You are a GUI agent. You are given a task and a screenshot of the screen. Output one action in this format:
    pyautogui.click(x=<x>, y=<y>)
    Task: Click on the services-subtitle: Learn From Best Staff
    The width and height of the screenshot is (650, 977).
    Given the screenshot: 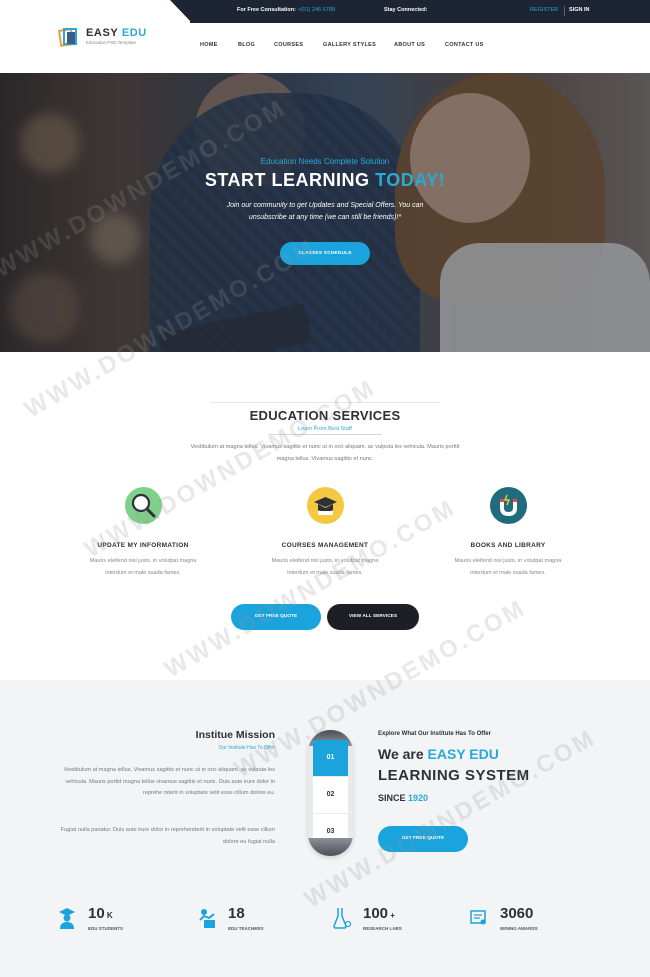 What is the action you would take?
    pyautogui.click(x=325, y=429)
    